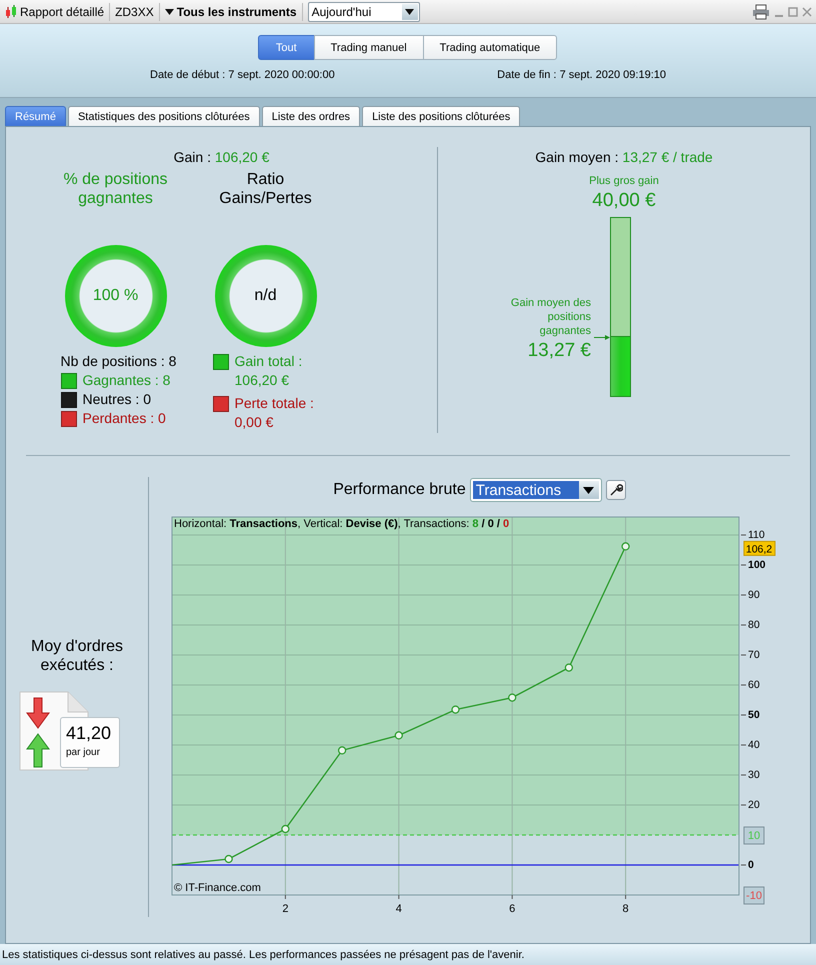 Image resolution: width=816 pixels, height=965 pixels. Describe the element at coordinates (265, 189) in the screenshot. I see `gauge-title: Ratio Gains/Pertes` at that location.